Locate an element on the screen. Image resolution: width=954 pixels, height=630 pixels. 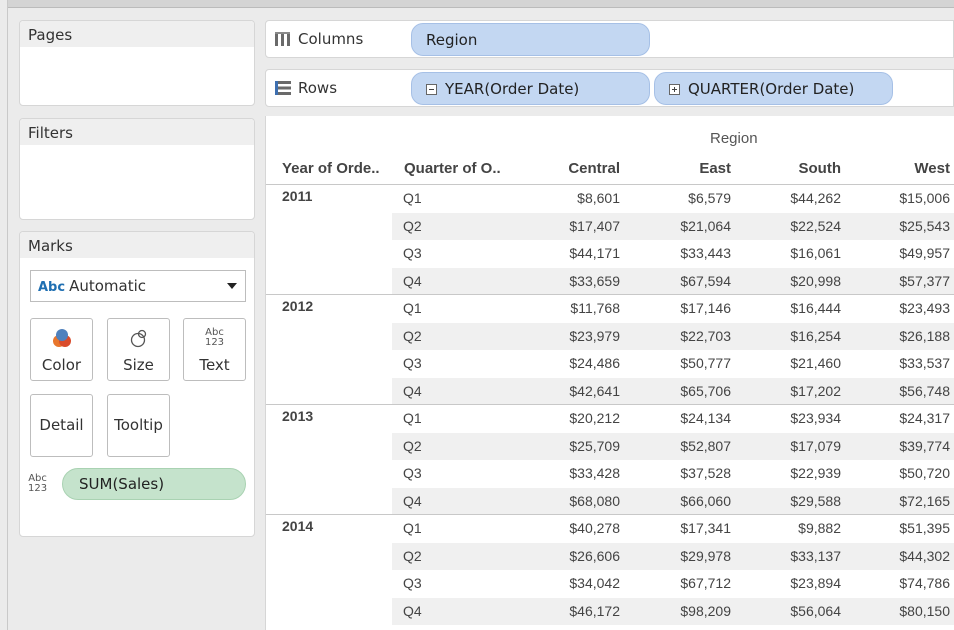
tooltip-button: Tooltip is located at coordinates (138, 425).